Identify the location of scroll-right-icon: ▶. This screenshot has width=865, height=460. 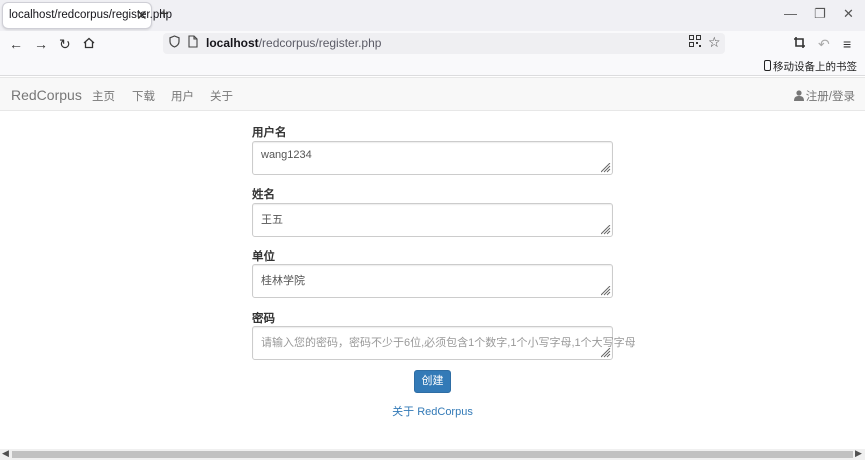
(858, 453).